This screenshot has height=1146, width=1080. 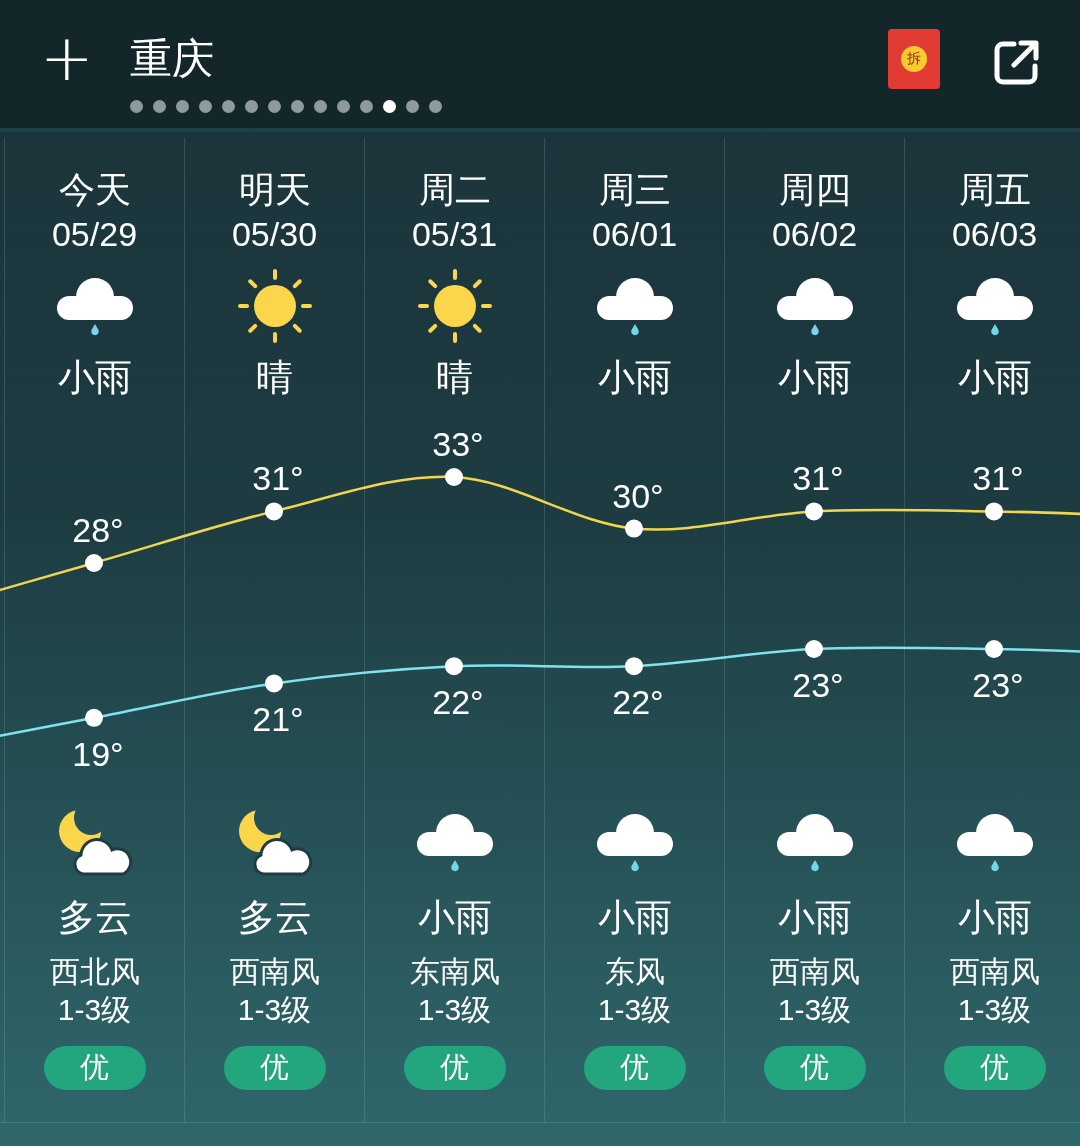 I want to click on date-label: 05/29, so click(x=94, y=234).